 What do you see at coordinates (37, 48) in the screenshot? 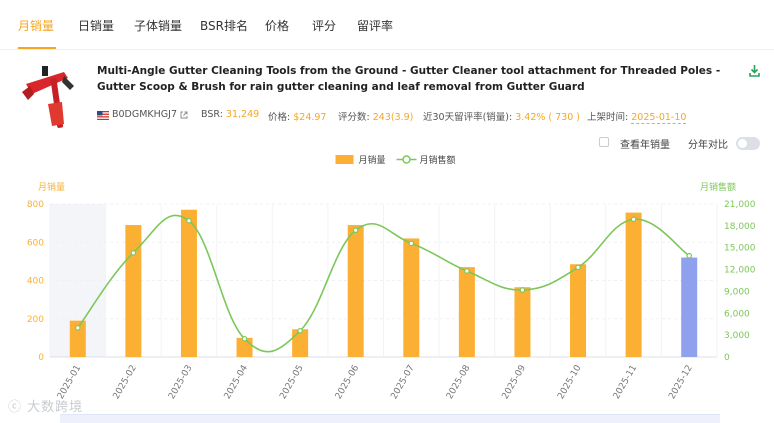
I see `active-tab-indicator` at bounding box center [37, 48].